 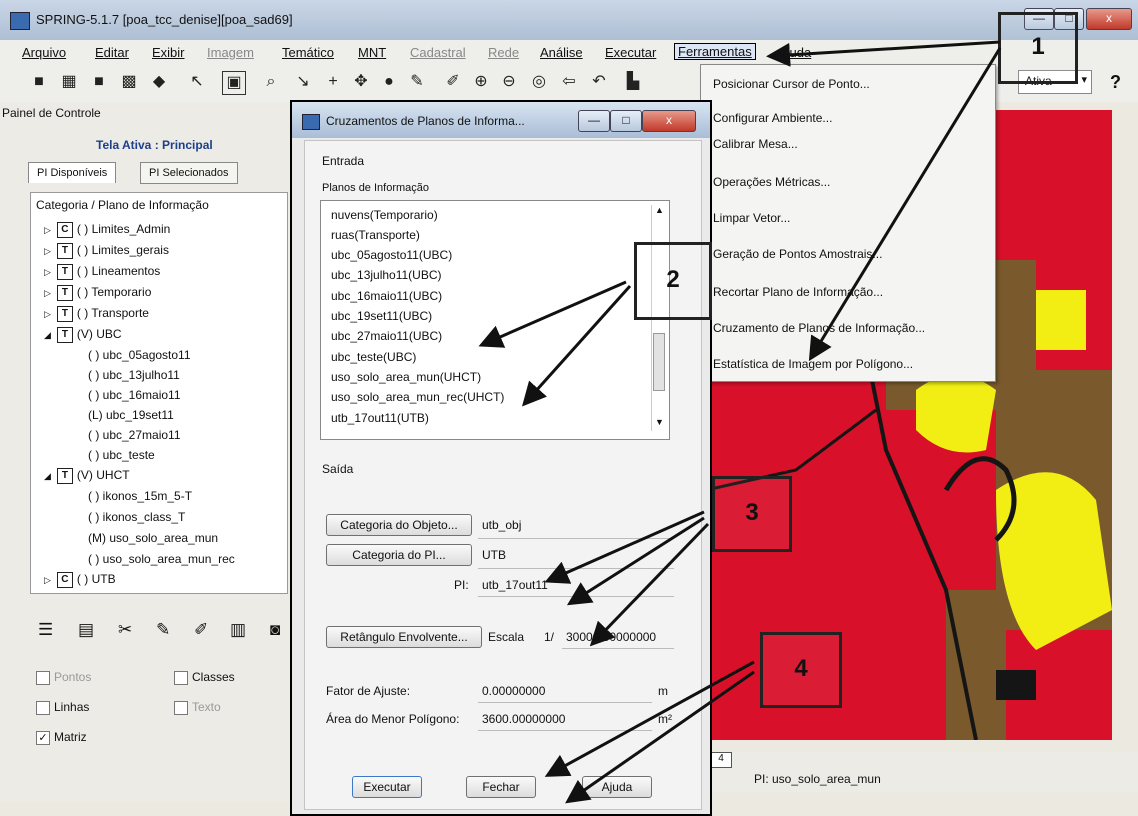 I want to click on tree-row-ubc-13julho11: ( ) ubc_13julho11, so click(x=134, y=375).